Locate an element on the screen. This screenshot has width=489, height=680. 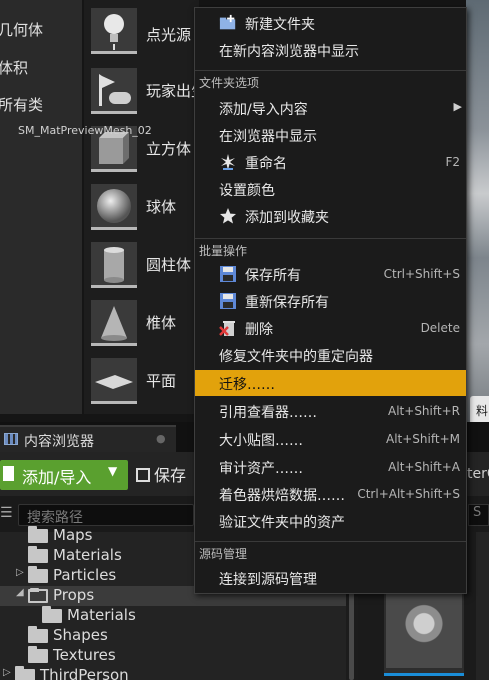
asset-tile is located at coordinates (424, 634).